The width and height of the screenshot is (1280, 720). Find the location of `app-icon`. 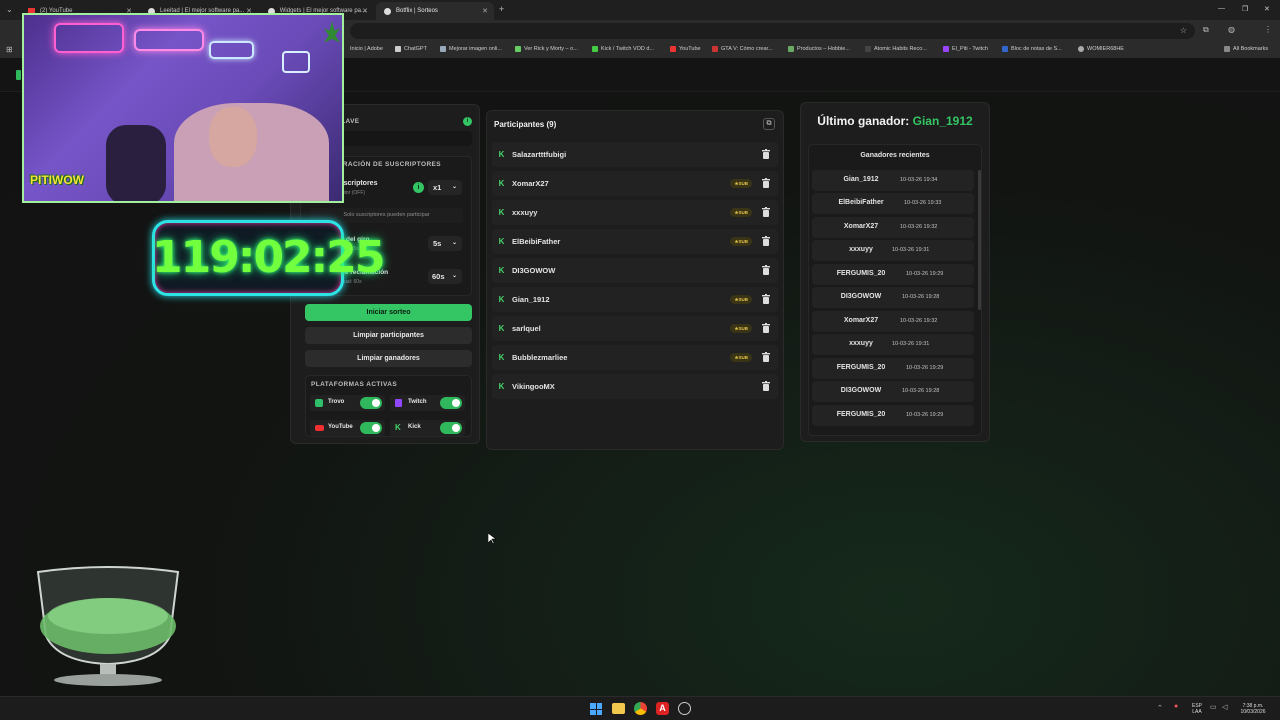

app-icon is located at coordinates (684, 708).